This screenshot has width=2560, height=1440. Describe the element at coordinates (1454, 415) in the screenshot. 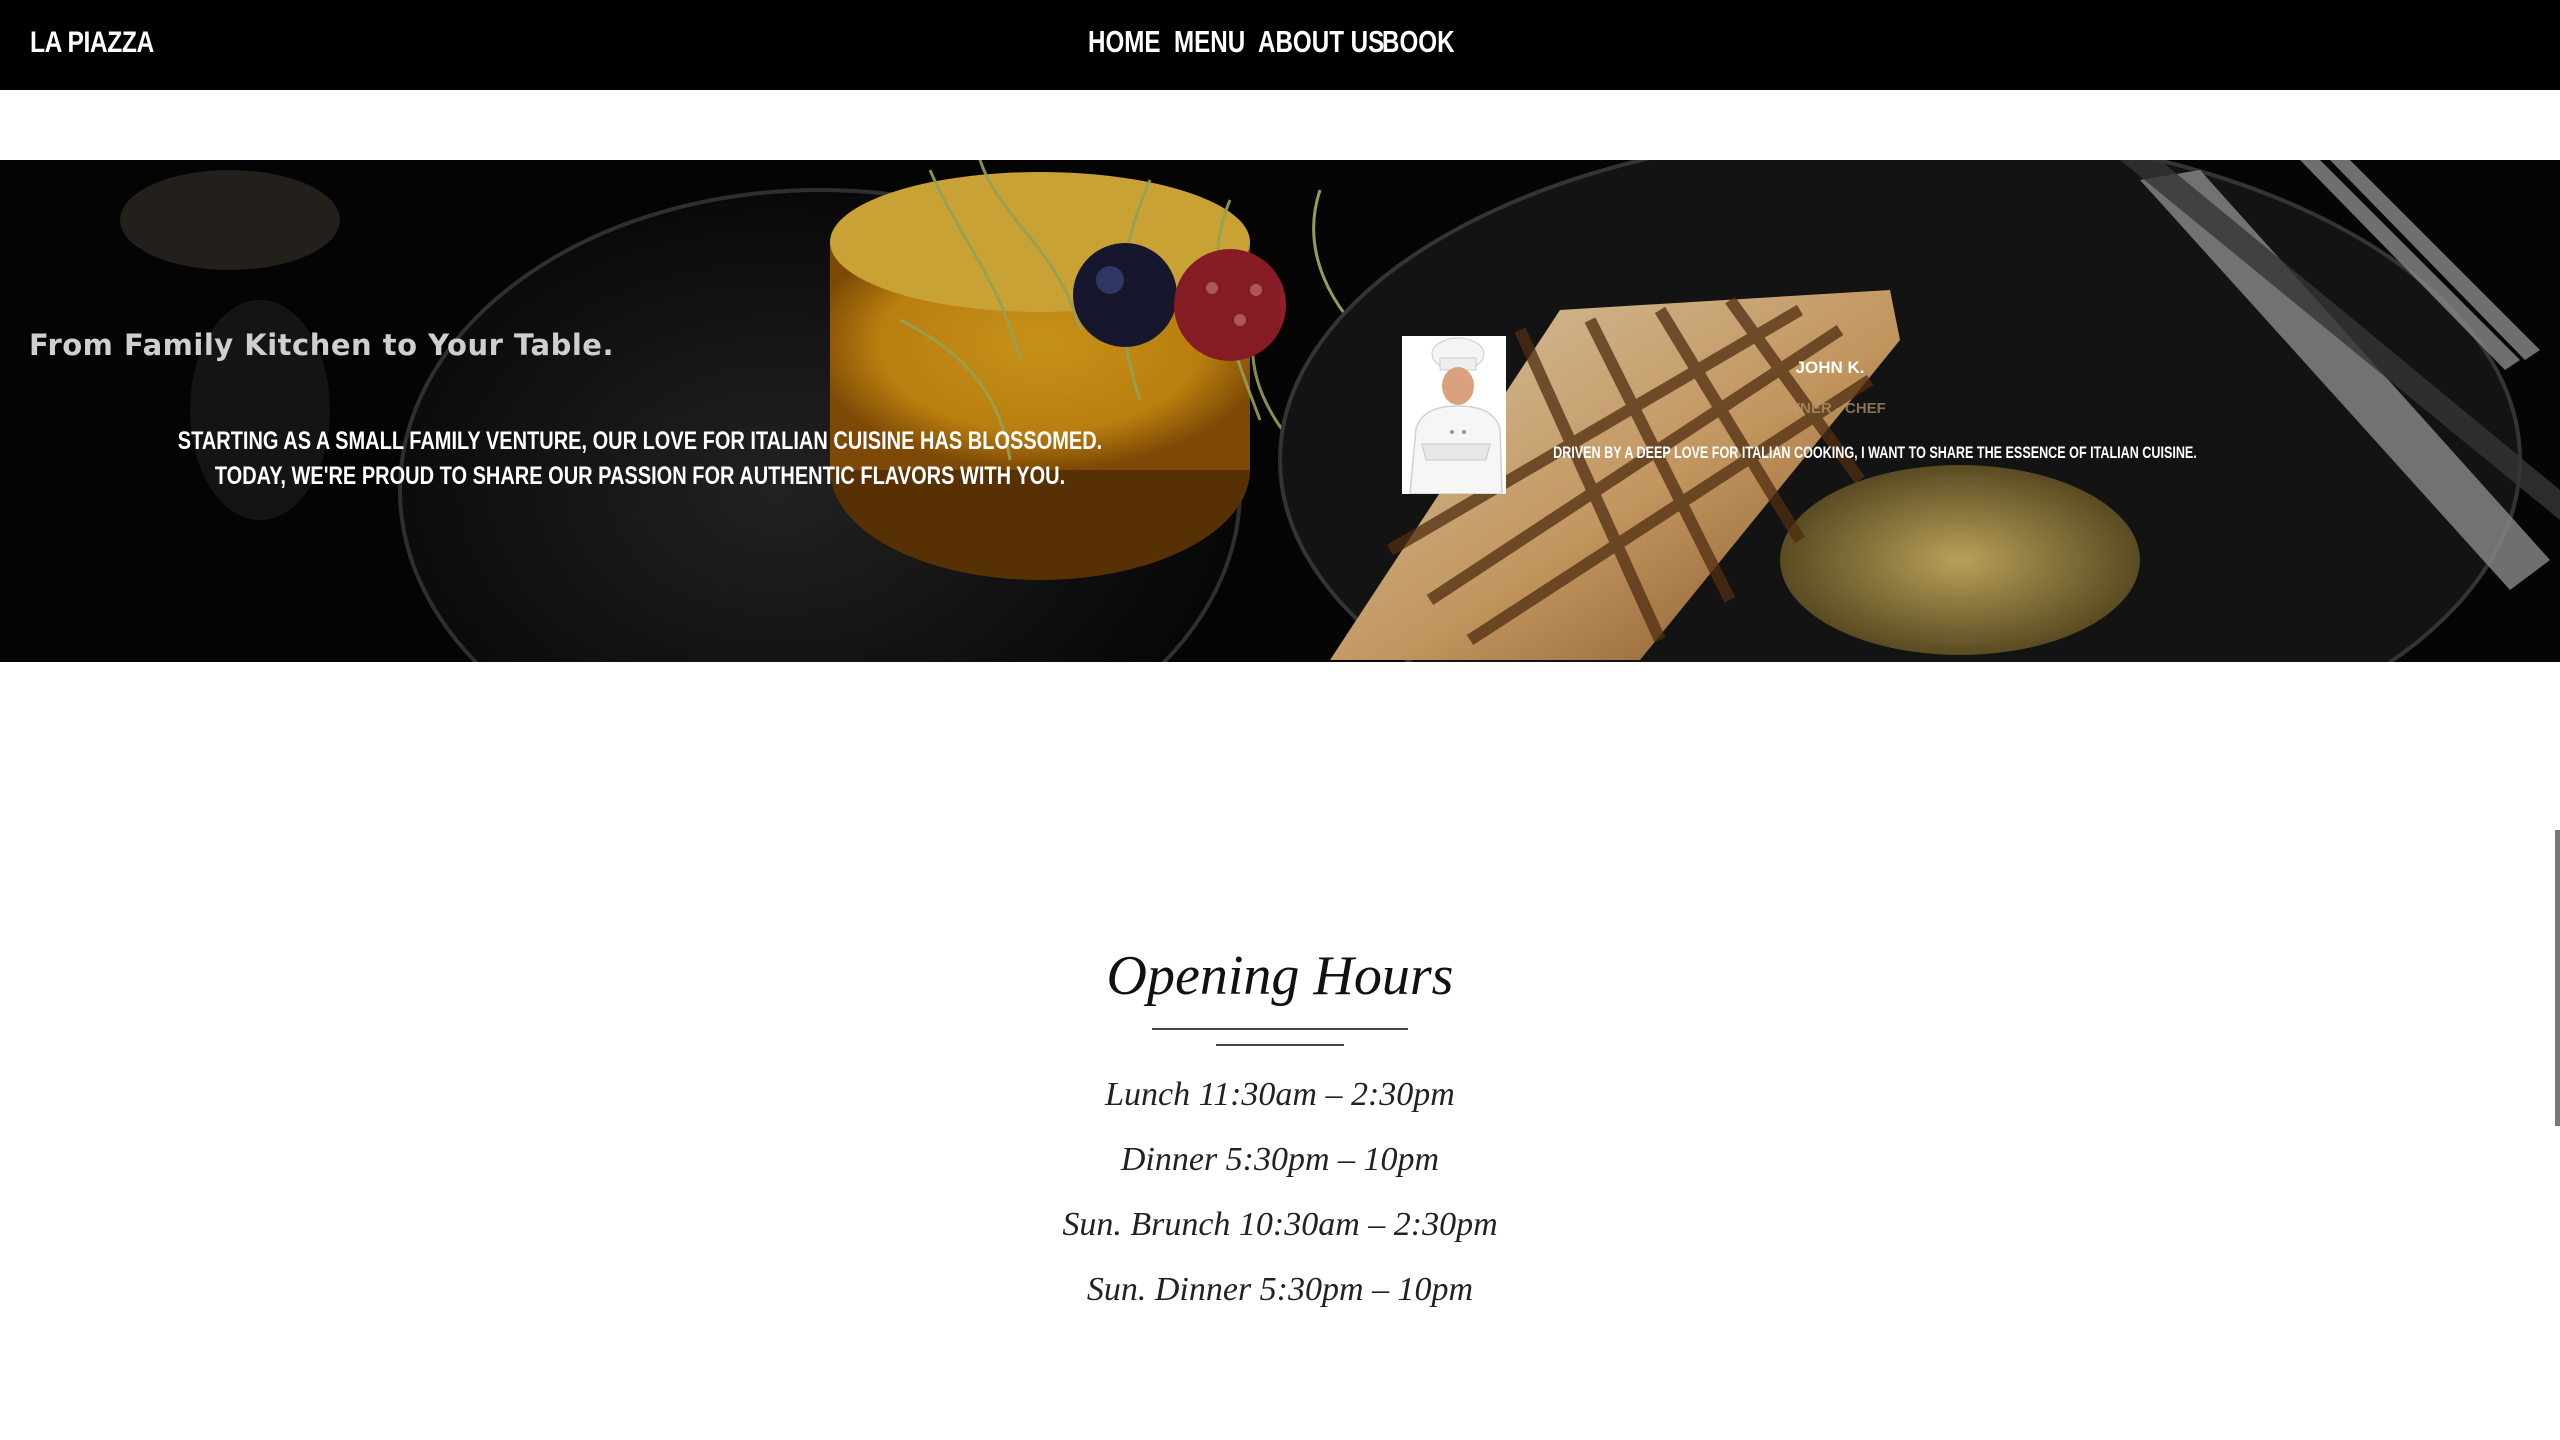

I see `chef-photo` at that location.